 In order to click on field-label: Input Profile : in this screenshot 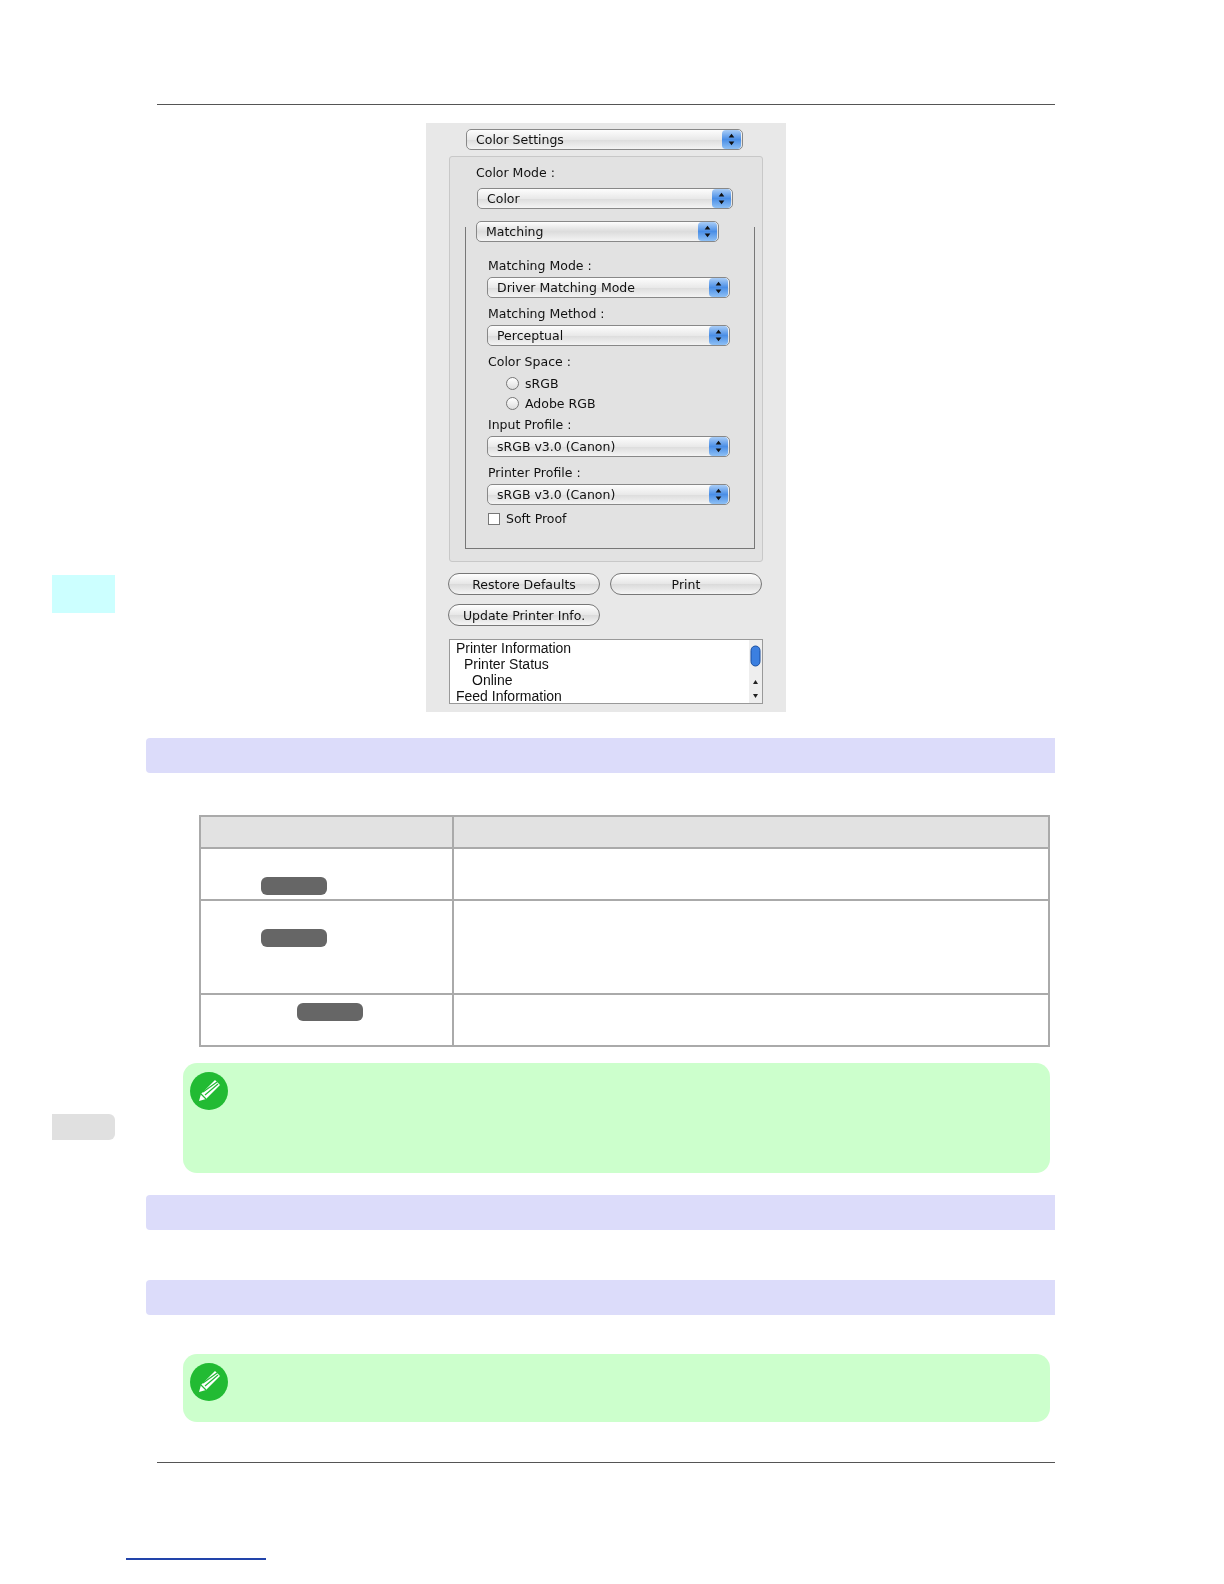, I will do `click(530, 424)`.